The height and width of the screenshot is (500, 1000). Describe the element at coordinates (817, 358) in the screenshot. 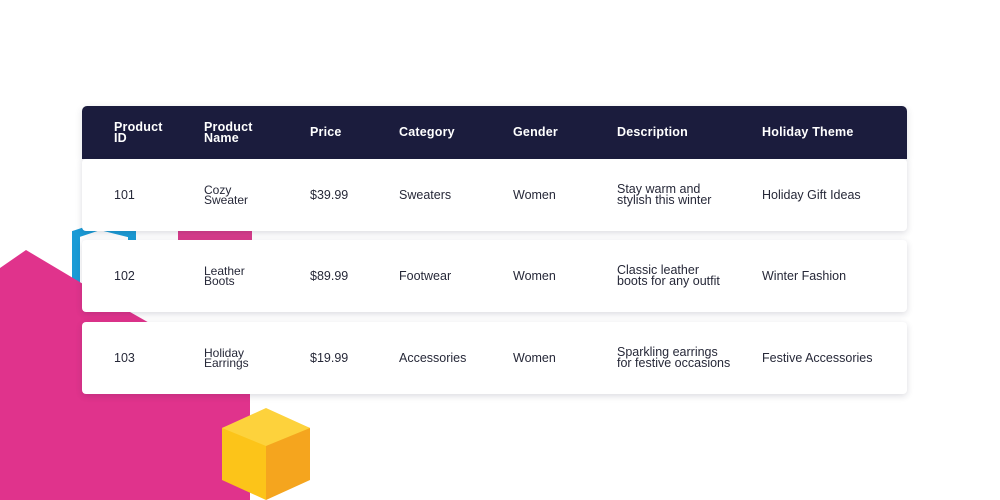

I see `cell-holiday-theme: Festive Accessories` at that location.